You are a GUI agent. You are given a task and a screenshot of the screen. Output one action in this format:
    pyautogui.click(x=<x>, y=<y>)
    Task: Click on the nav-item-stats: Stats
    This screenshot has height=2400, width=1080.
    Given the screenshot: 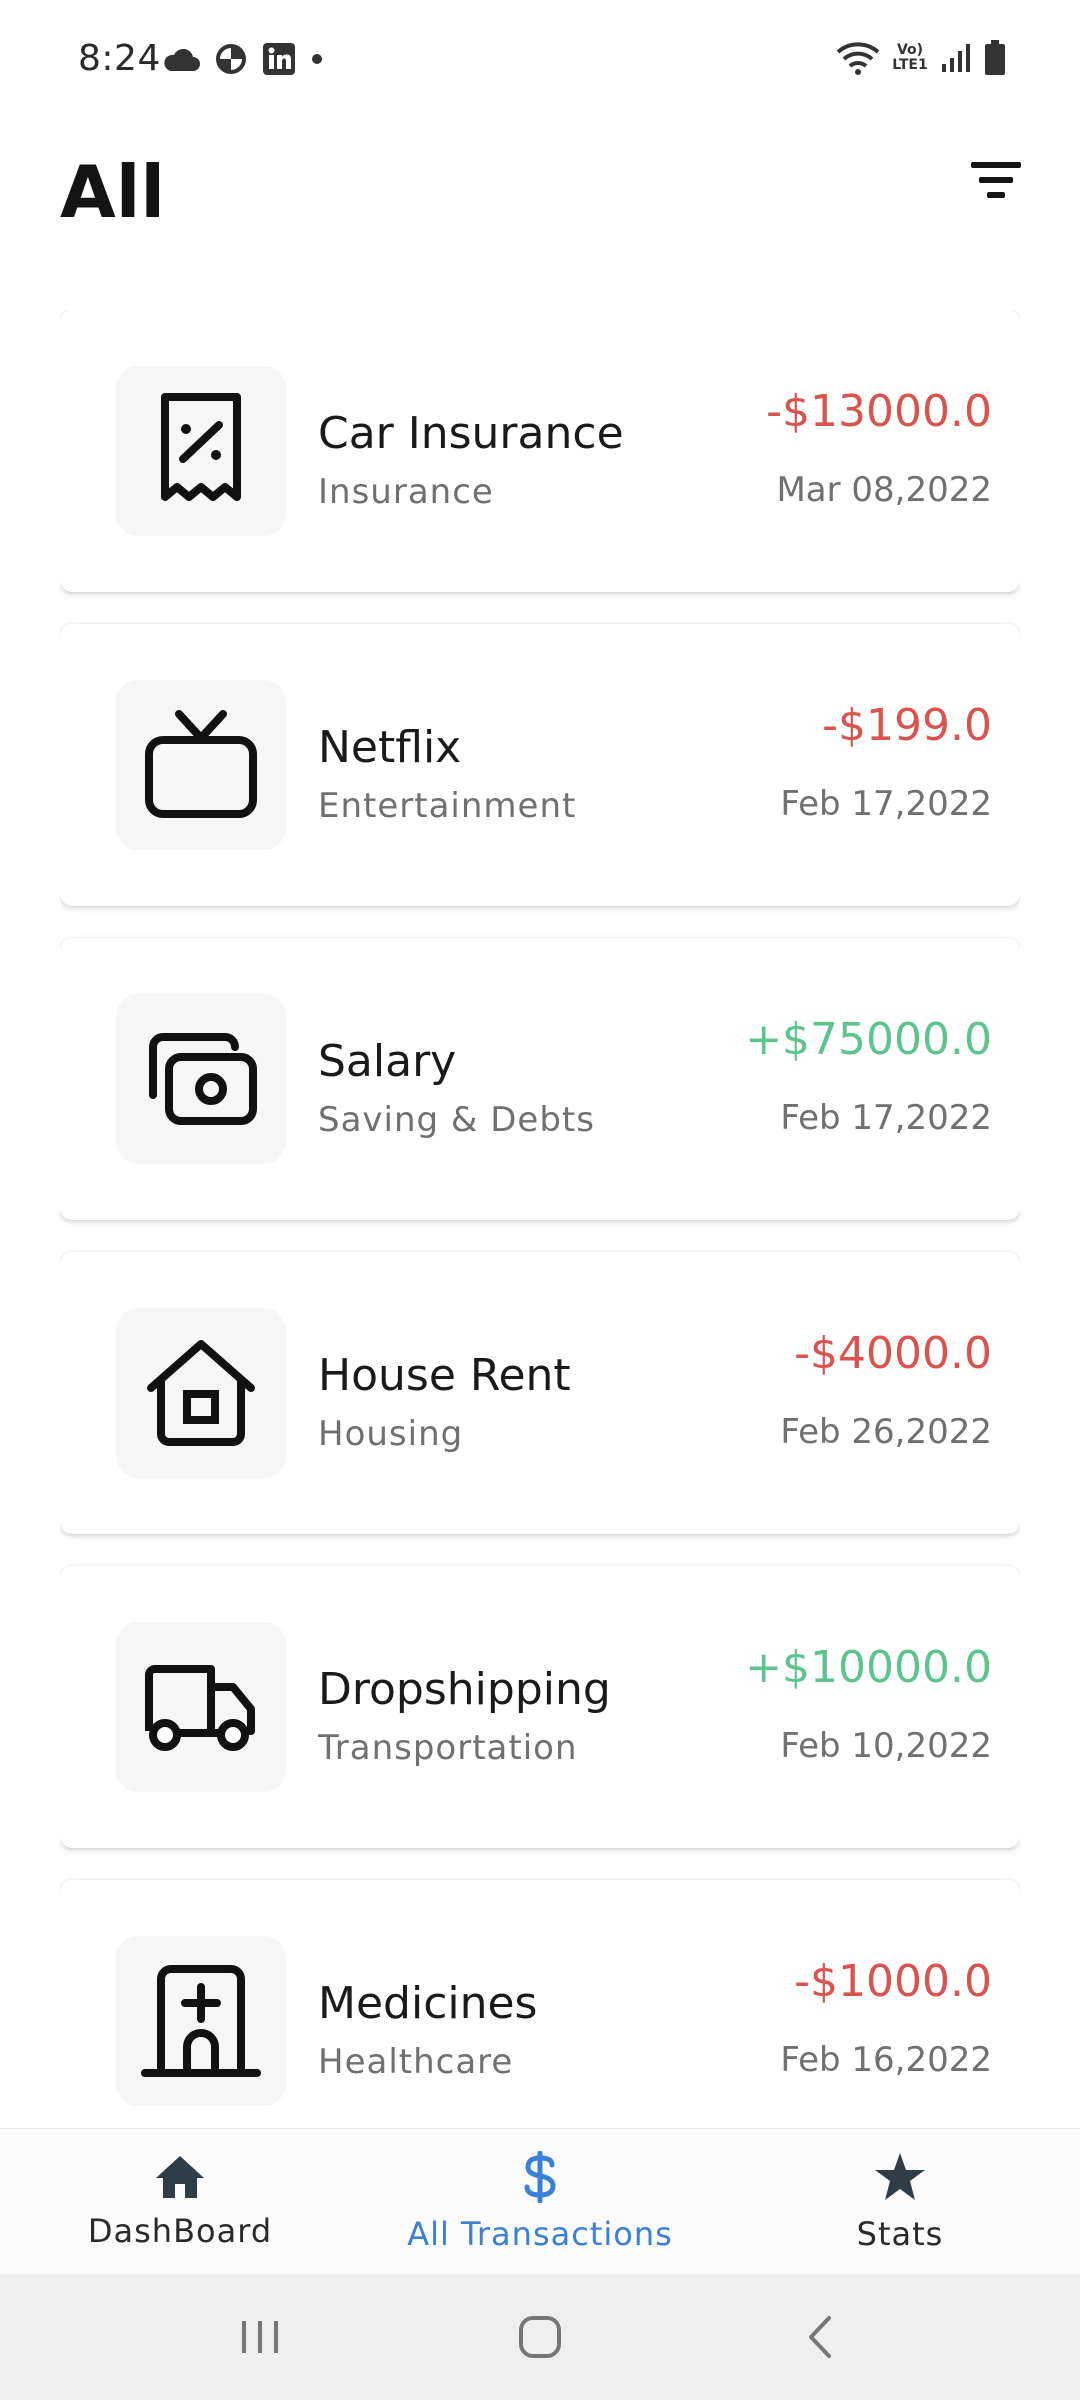 What is the action you would take?
    pyautogui.click(x=900, y=2201)
    